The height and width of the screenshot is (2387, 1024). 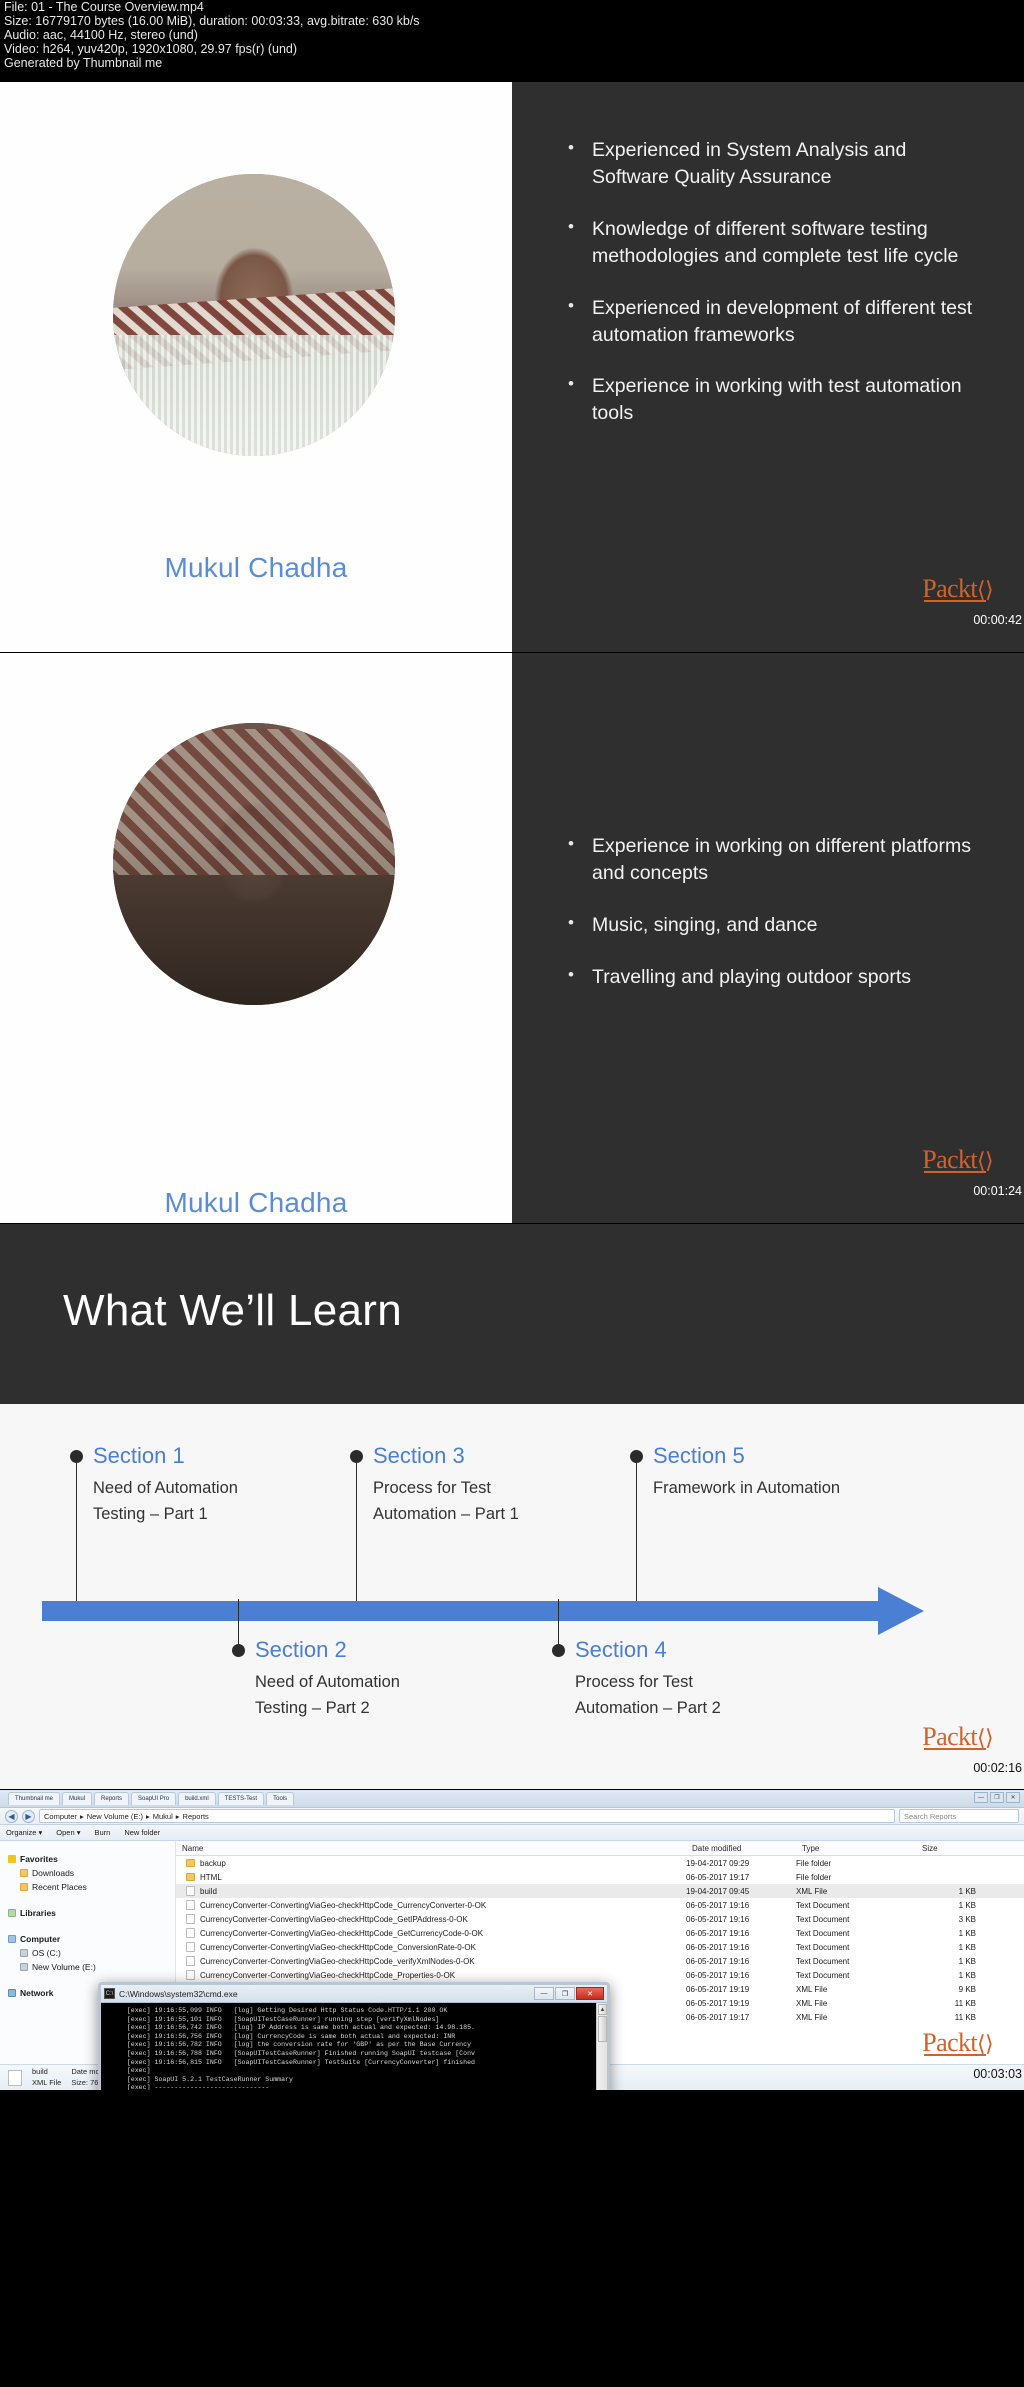 What do you see at coordinates (77, 1798) in the screenshot?
I see `tab-item: Mukul` at bounding box center [77, 1798].